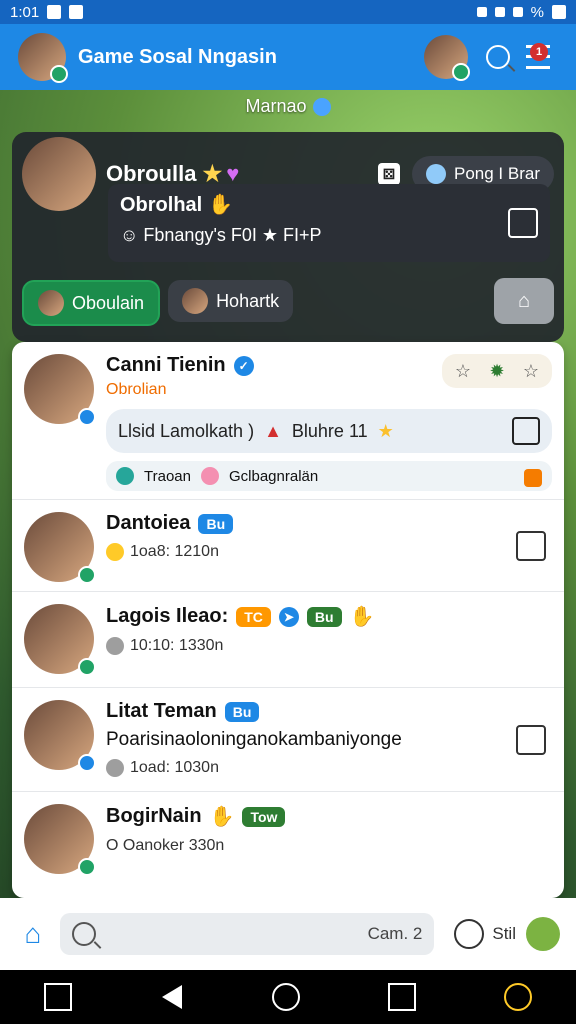 The width and height of the screenshot is (576, 1024). What do you see at coordinates (177, 205) in the screenshot?
I see `status-line1: Obrolhal ✋` at bounding box center [177, 205].